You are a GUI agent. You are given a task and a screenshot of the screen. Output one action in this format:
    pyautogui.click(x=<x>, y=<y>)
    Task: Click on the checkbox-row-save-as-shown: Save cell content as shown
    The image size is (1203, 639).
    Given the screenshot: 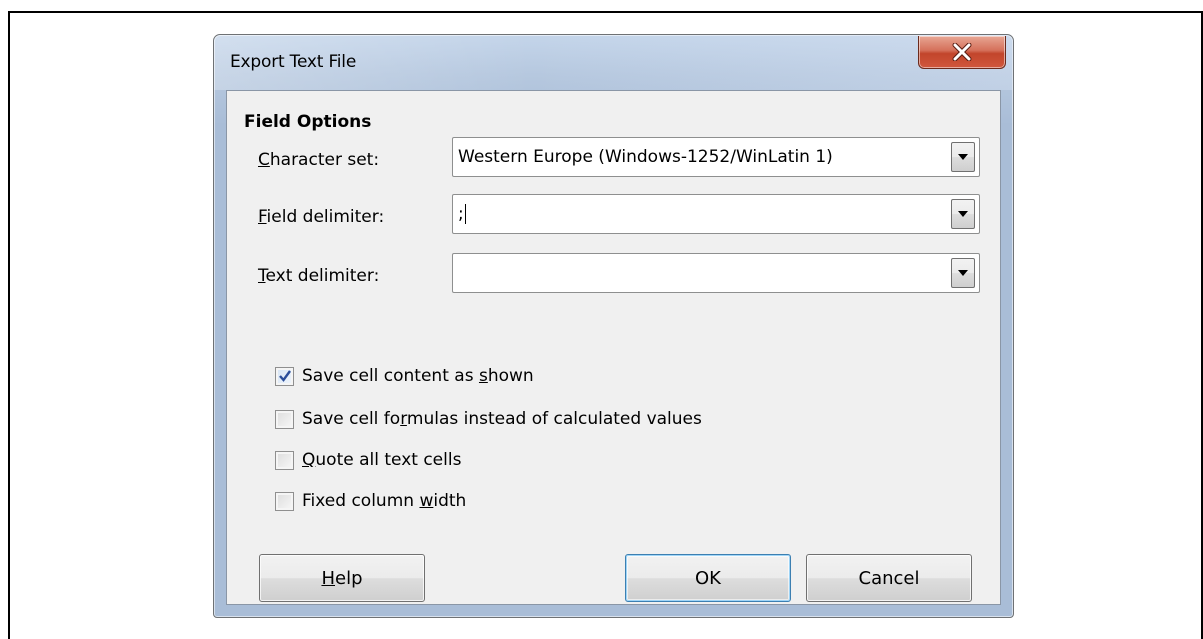 What is the action you would take?
    pyautogui.click(x=404, y=376)
    